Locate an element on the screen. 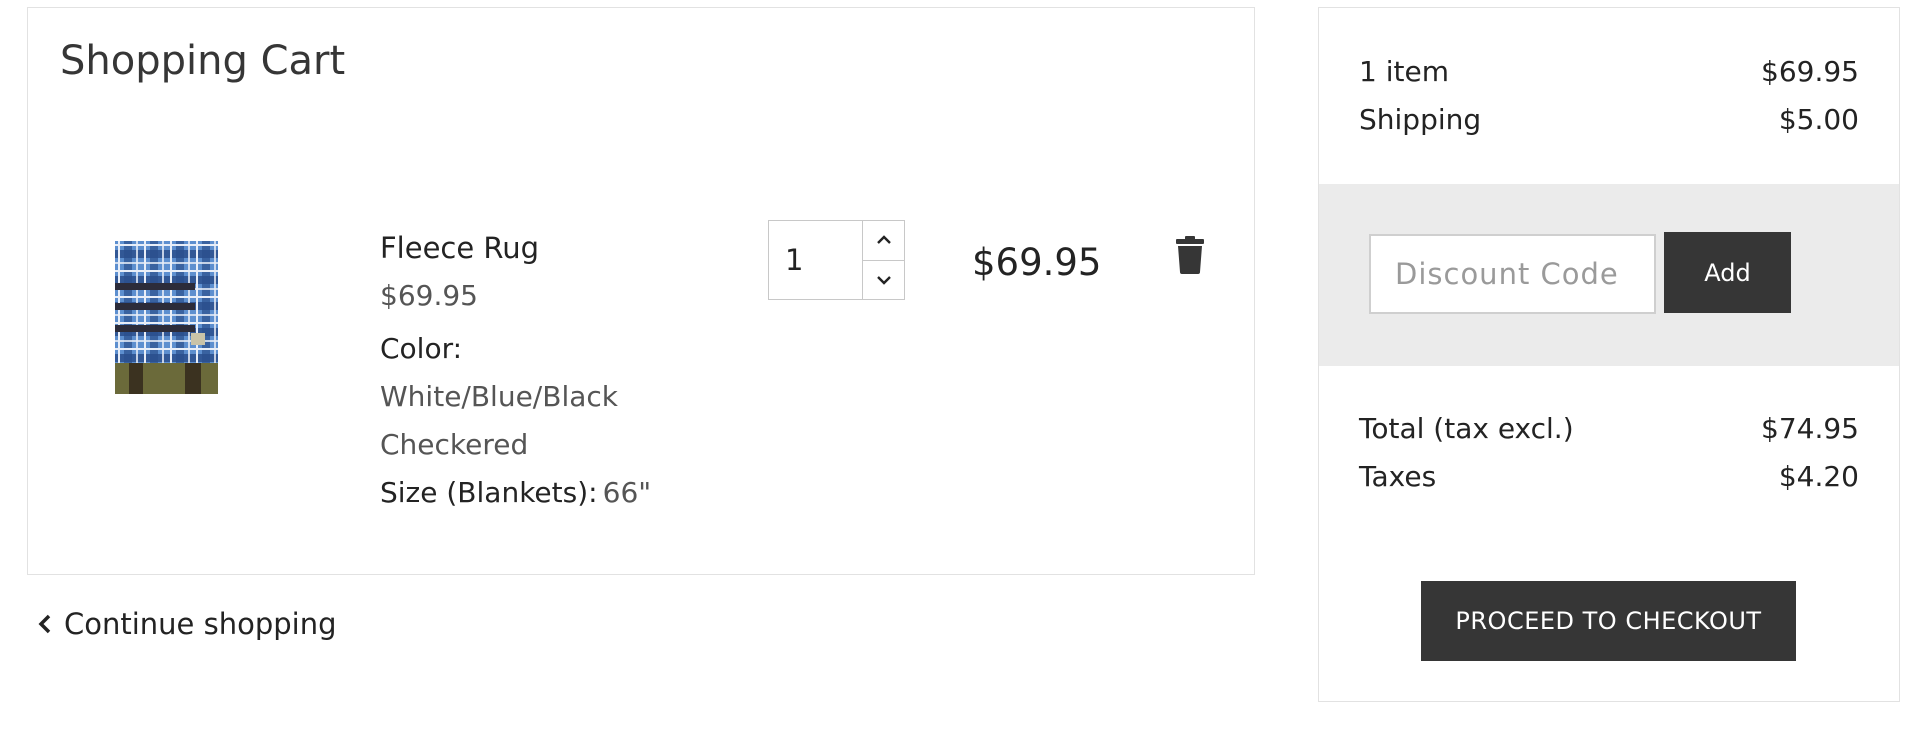 The height and width of the screenshot is (739, 1920). shipping-row: Shipping $5.00 is located at coordinates (1609, 119).